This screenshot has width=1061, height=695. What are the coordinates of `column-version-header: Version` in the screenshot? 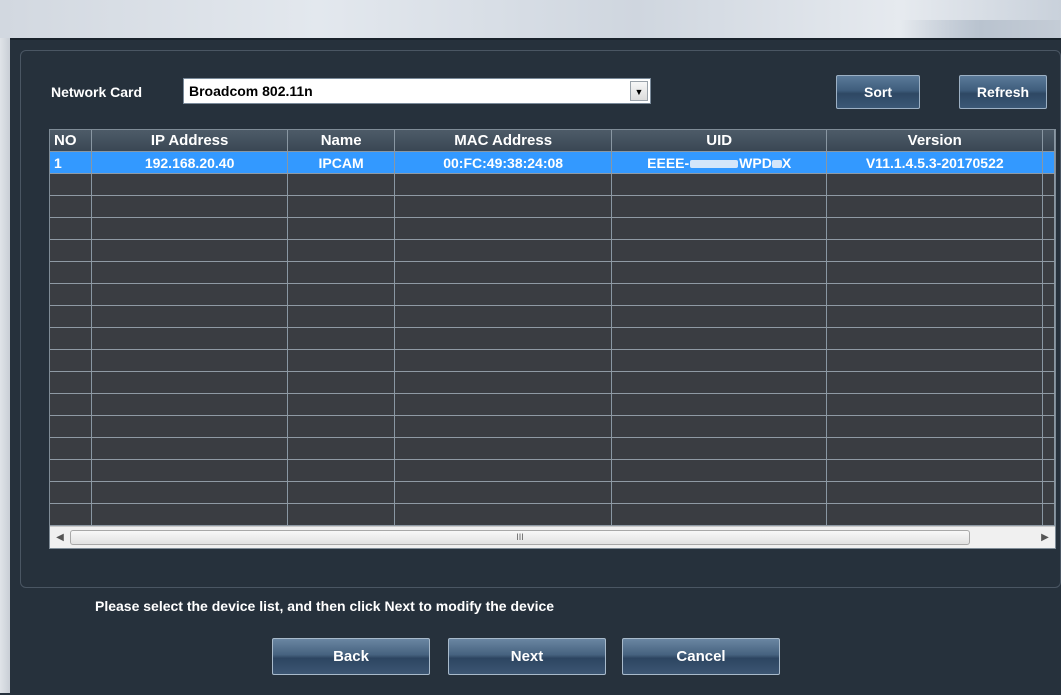 It's located at (935, 141).